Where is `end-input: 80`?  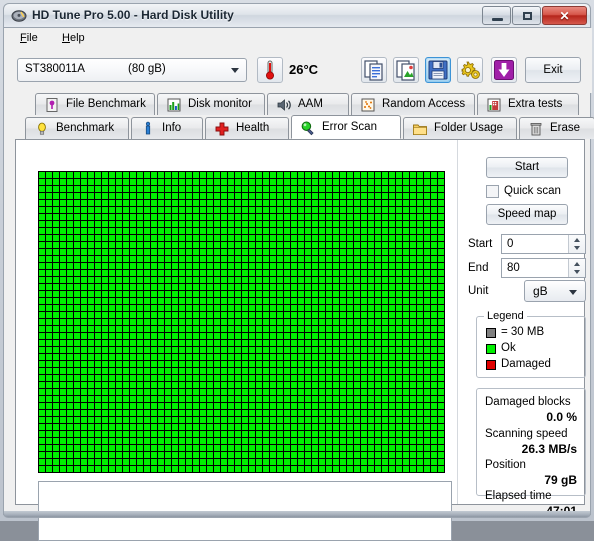 end-input: 80 is located at coordinates (543, 268).